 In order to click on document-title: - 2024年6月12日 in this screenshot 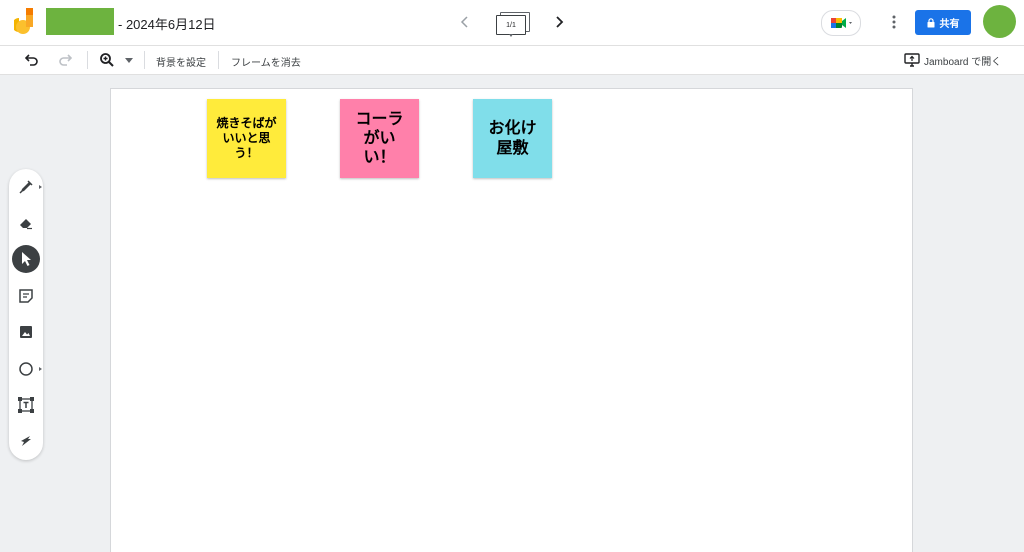, I will do `click(167, 23)`.